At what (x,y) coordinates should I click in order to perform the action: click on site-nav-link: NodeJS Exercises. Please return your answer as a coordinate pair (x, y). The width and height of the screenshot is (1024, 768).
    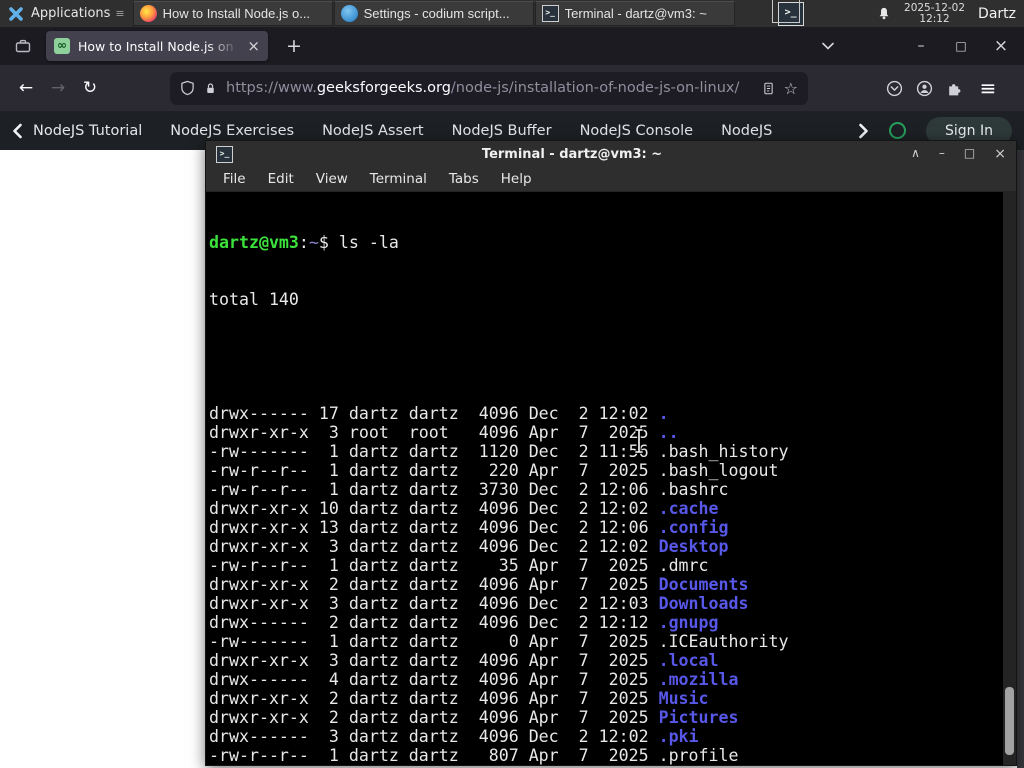
    Looking at the image, I should click on (232, 131).